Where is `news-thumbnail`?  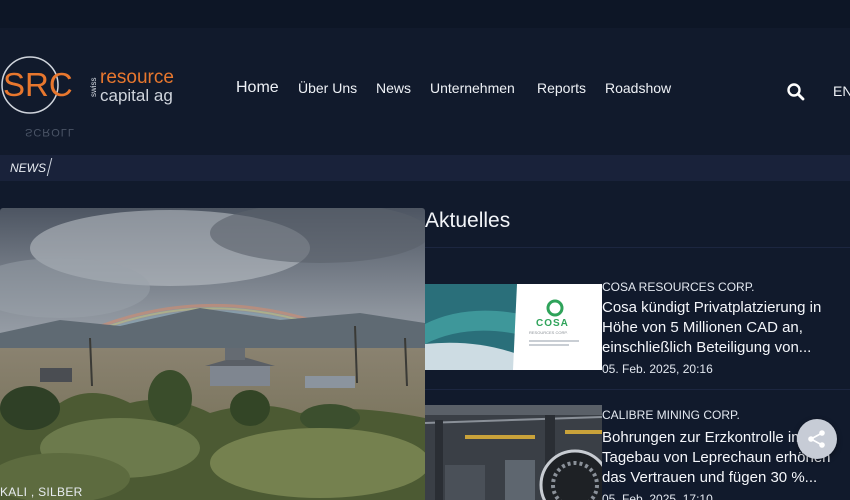 news-thumbnail is located at coordinates (513, 452).